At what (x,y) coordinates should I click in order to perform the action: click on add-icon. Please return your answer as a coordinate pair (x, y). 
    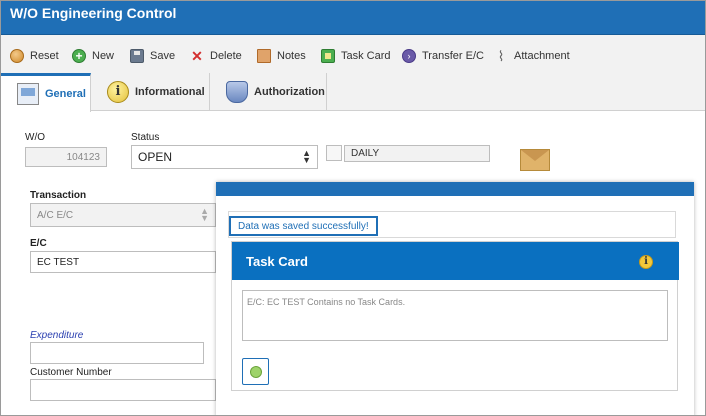
    Looking at the image, I should click on (256, 372).